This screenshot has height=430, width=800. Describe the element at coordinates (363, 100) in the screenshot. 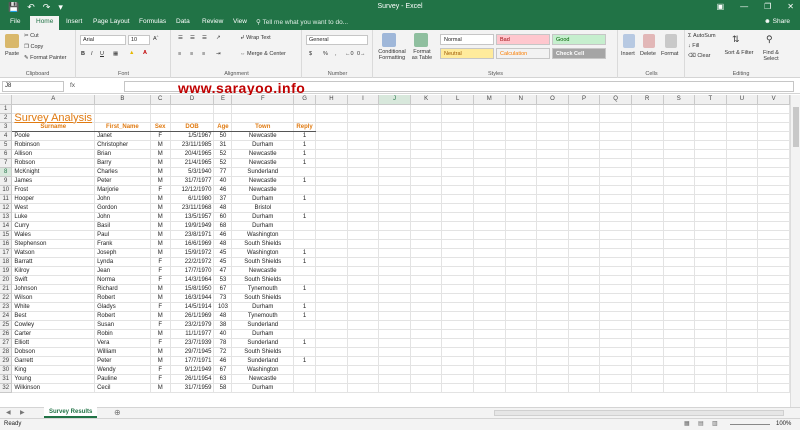

I see `column-header: I` at that location.